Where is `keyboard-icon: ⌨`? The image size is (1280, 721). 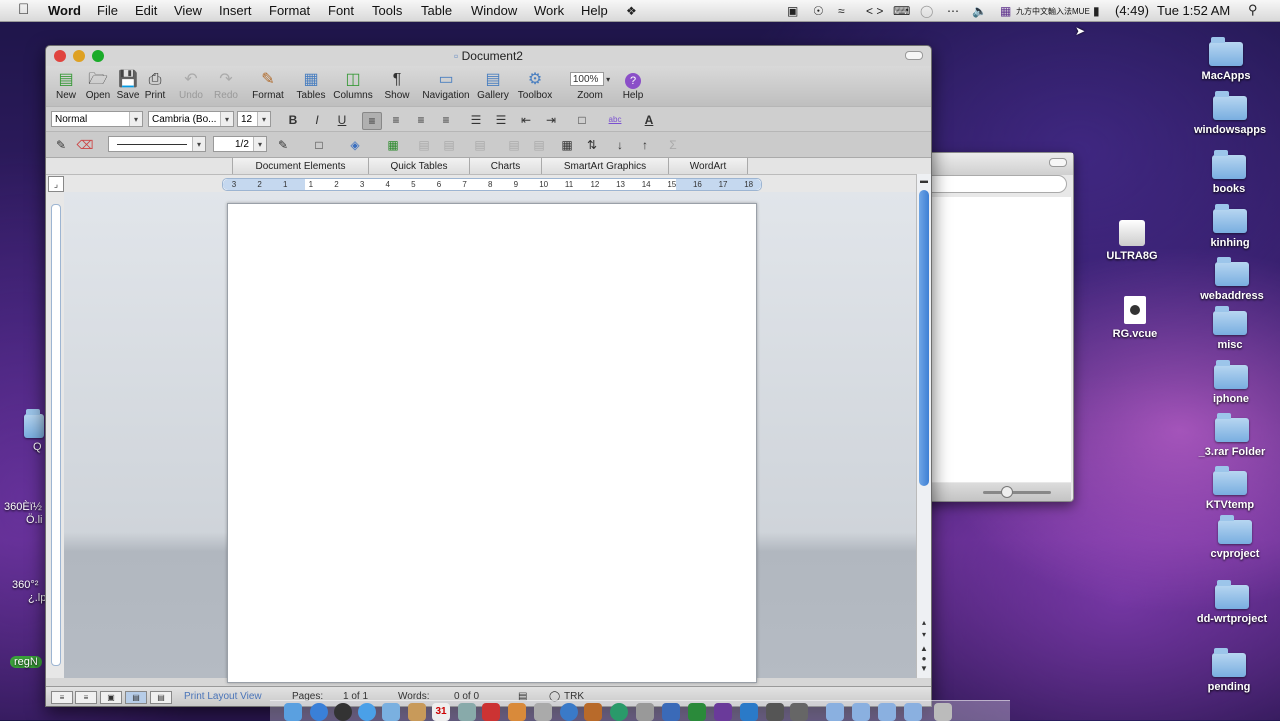 keyboard-icon: ⌨ is located at coordinates (901, 11).